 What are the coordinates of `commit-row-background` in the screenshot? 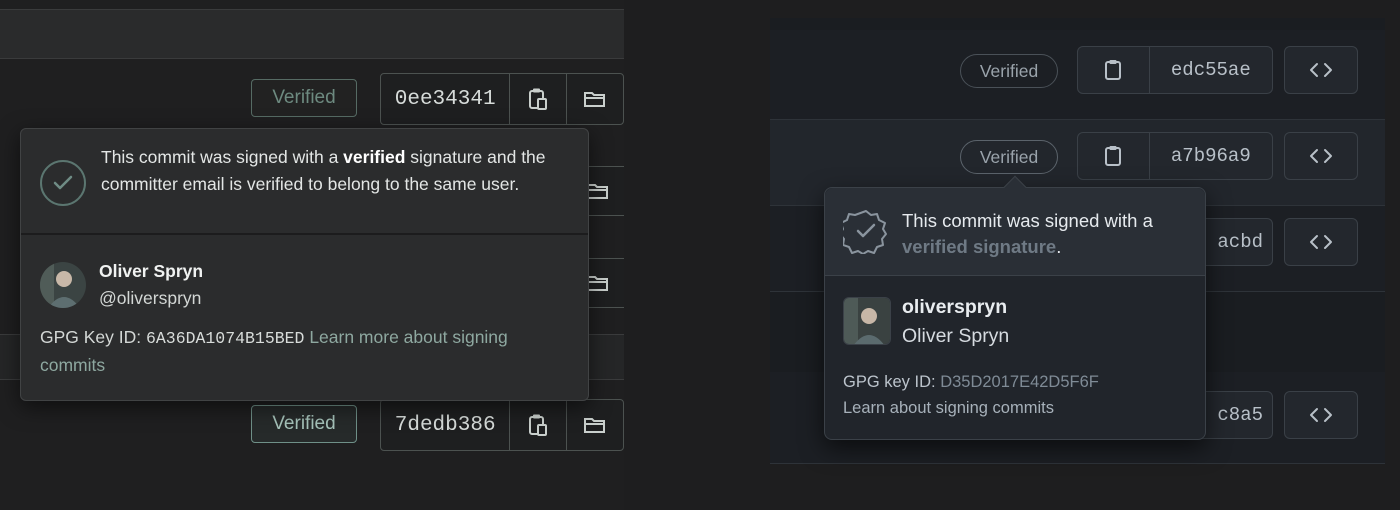 It's located at (312, 34).